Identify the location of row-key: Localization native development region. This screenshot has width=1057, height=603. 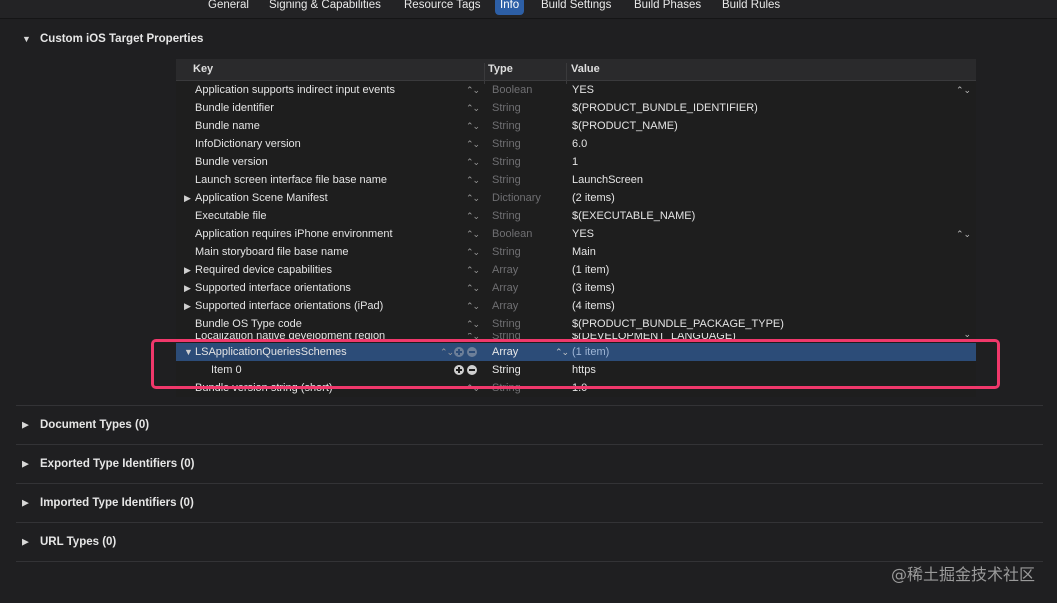
(290, 338).